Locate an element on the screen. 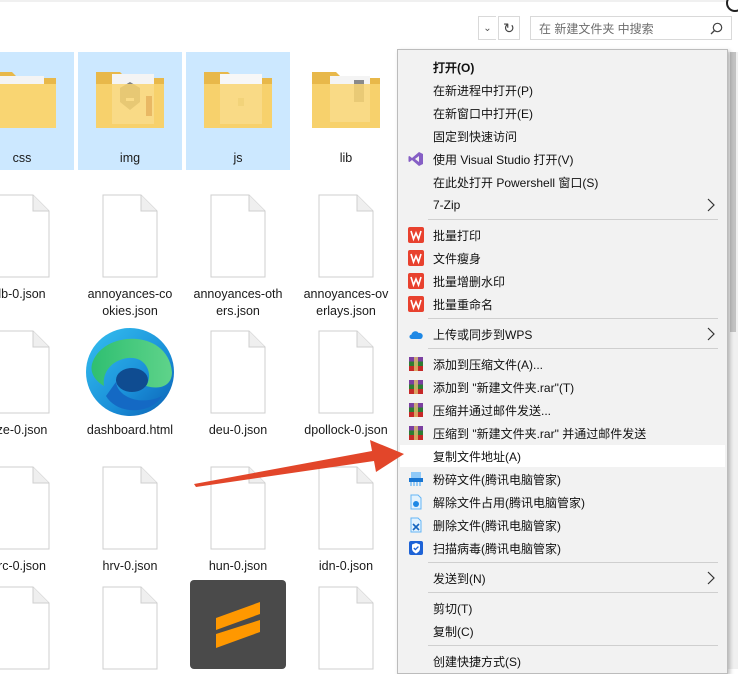 Image resolution: width=738 pixels, height=674 pixels. file-item: idn-0.json is located at coordinates (346, 522).